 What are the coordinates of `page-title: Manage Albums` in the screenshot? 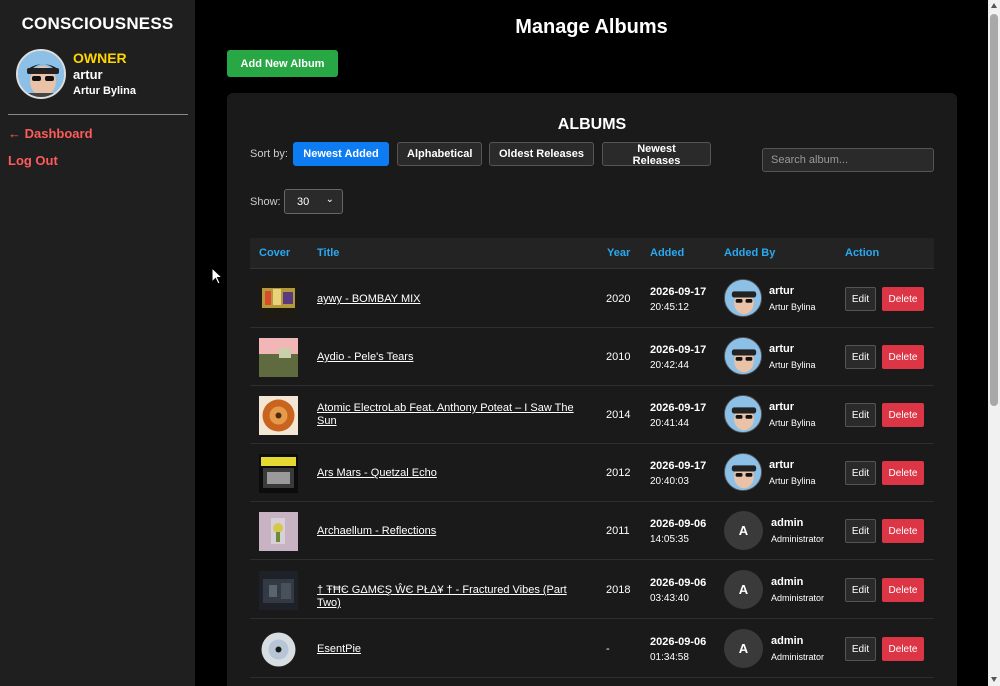 It's located at (591, 27).